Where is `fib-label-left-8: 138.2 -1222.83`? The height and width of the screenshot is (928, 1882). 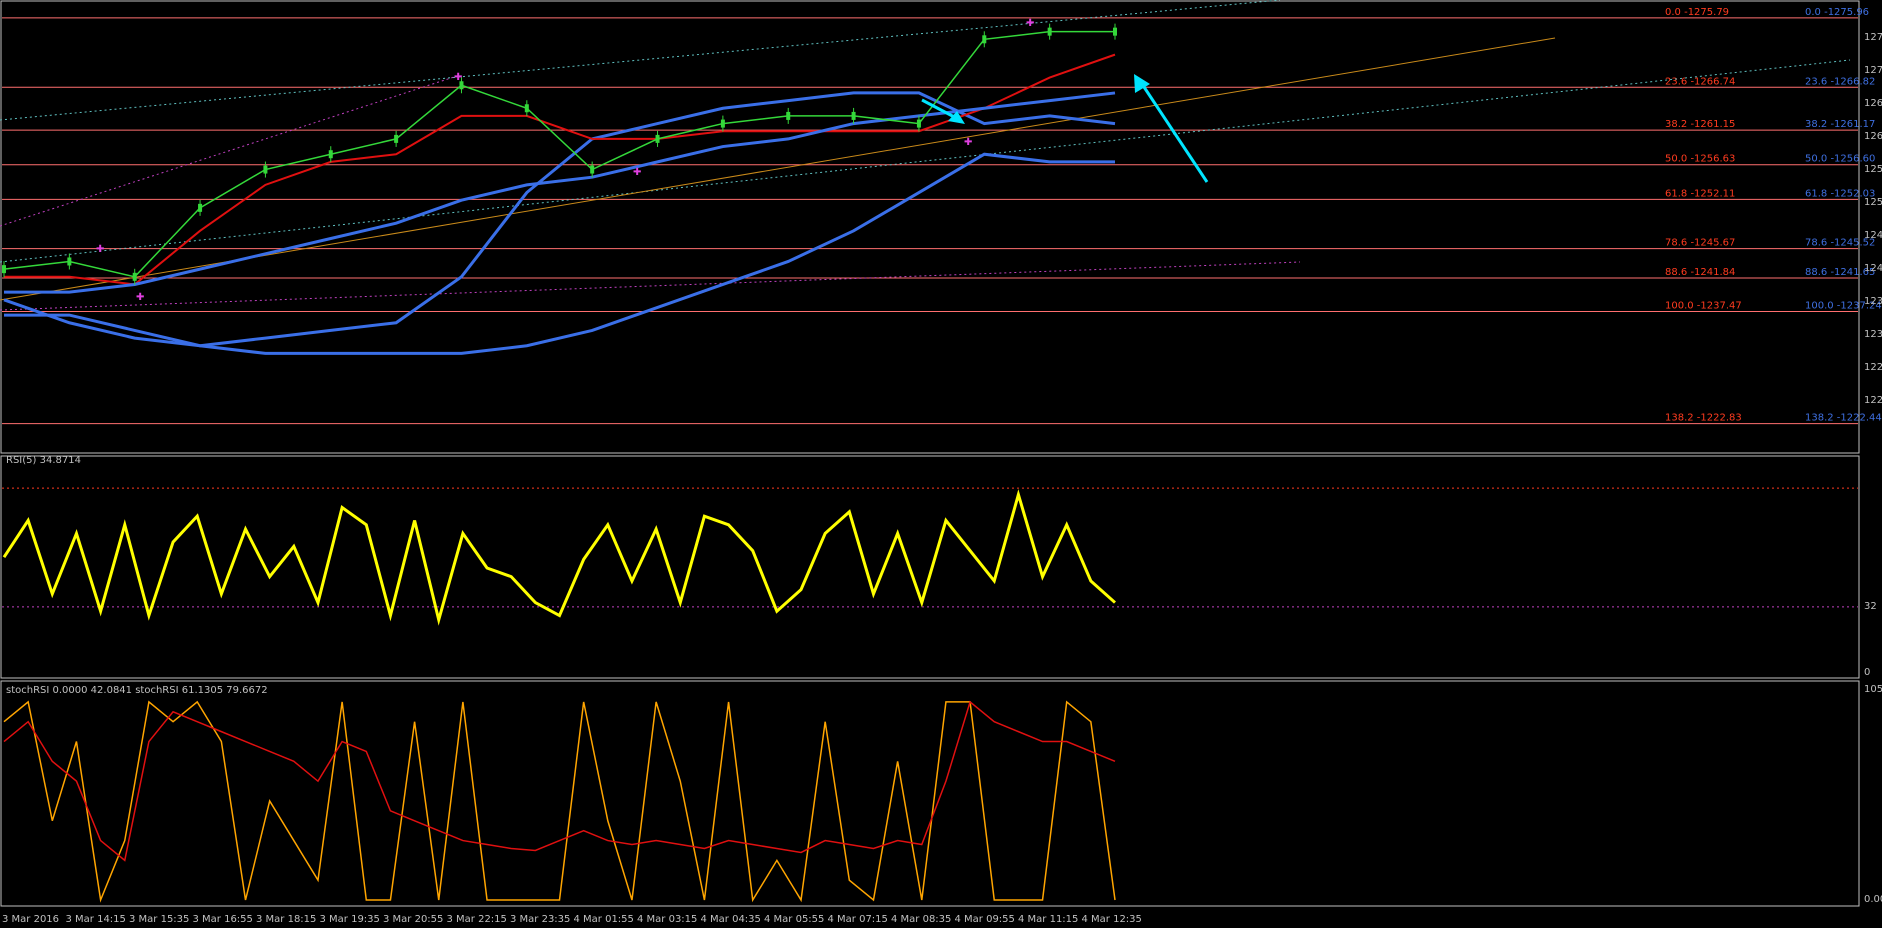 fib-label-left-8: 138.2 -1222.83 is located at coordinates (1703, 418).